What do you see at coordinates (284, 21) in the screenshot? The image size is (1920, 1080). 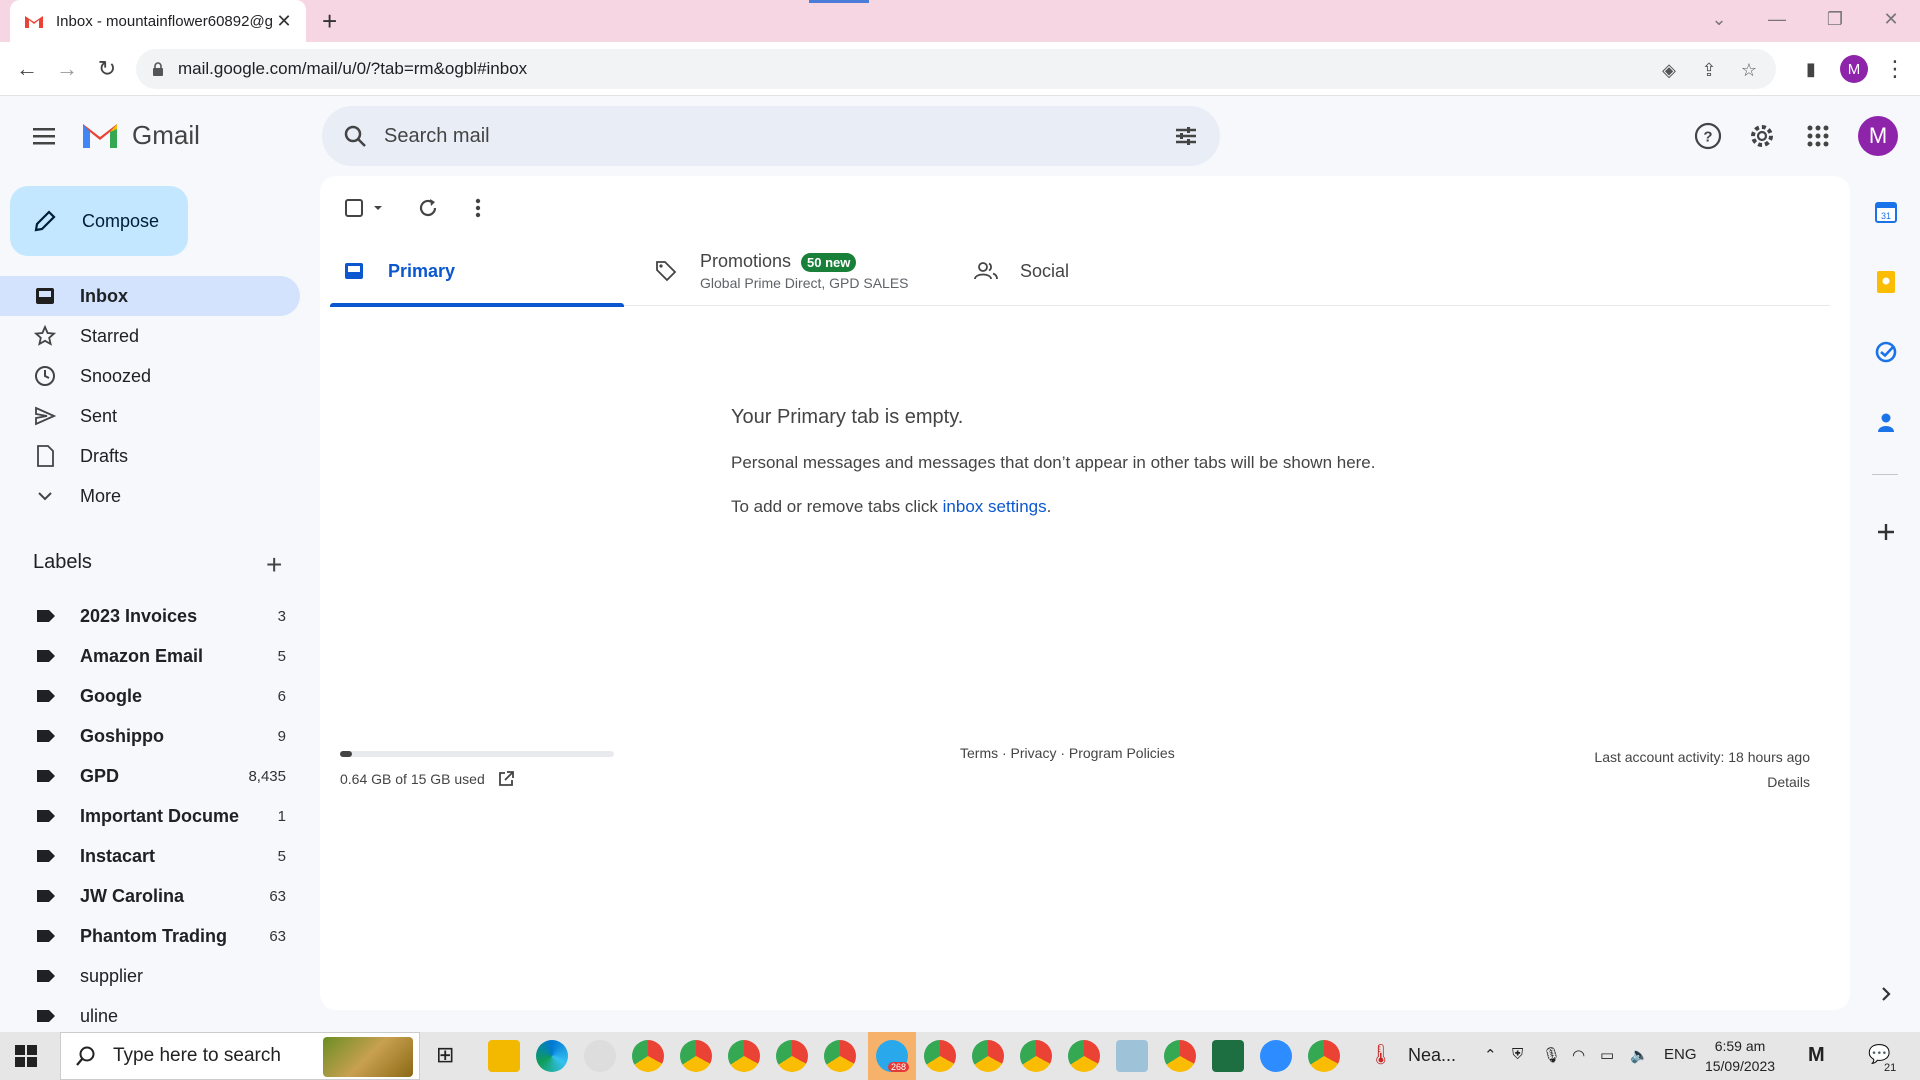 I see `close-tab-icon: ✕` at bounding box center [284, 21].